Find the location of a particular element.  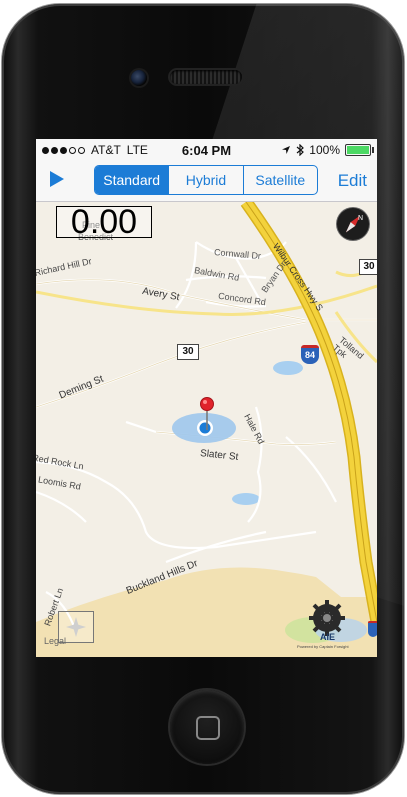

interstate-shield: 84 is located at coordinates (310, 354).